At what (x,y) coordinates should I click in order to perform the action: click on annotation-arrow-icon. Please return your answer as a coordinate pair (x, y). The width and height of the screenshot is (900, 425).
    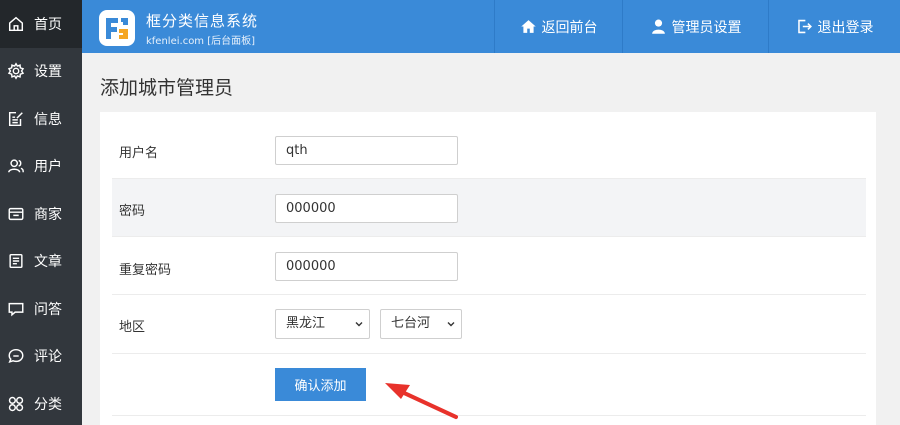
    Looking at the image, I should click on (421, 401).